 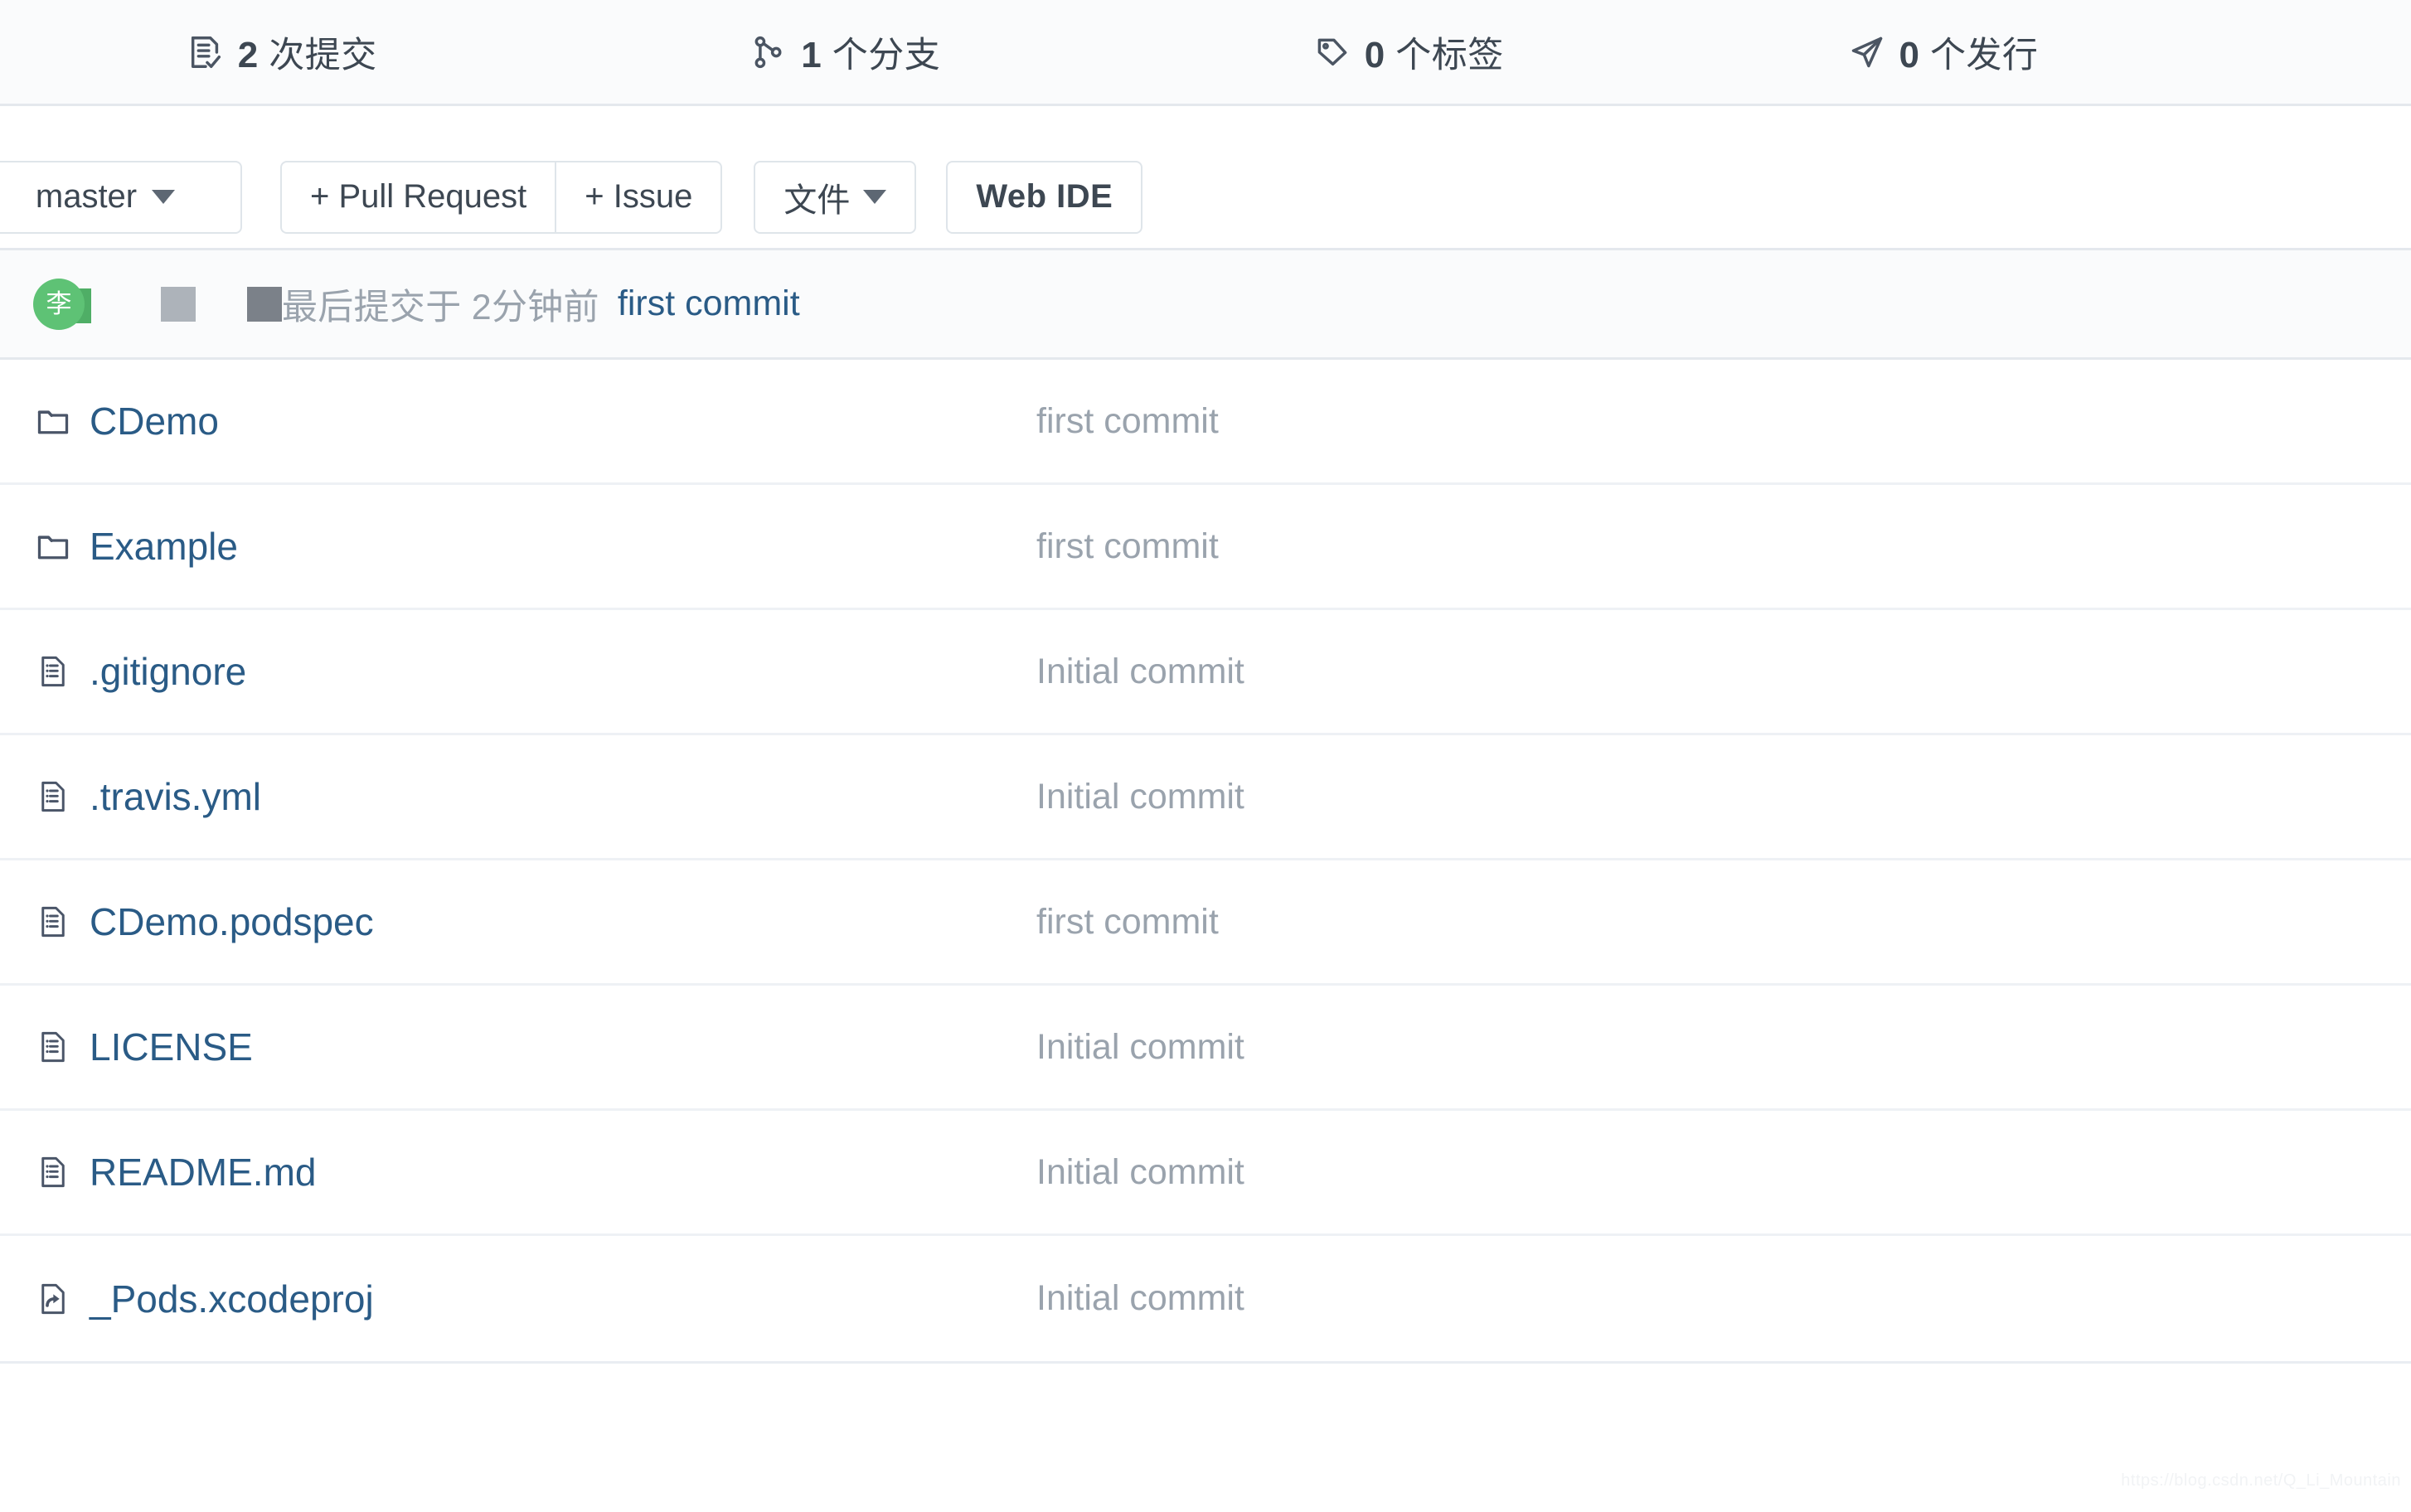 I want to click on stat-commits-count: 2, so click(x=248, y=54).